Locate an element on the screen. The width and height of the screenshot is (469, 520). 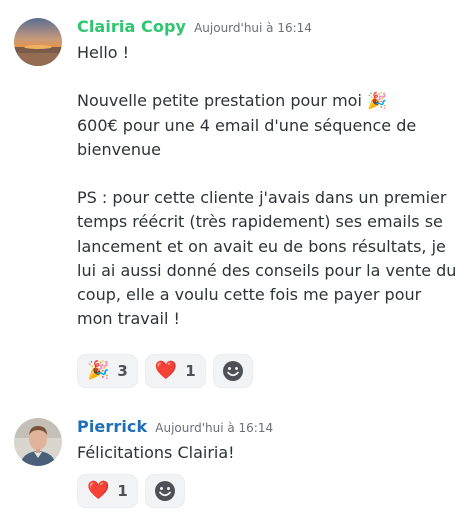
avatar-clairia is located at coordinates (38, 42).